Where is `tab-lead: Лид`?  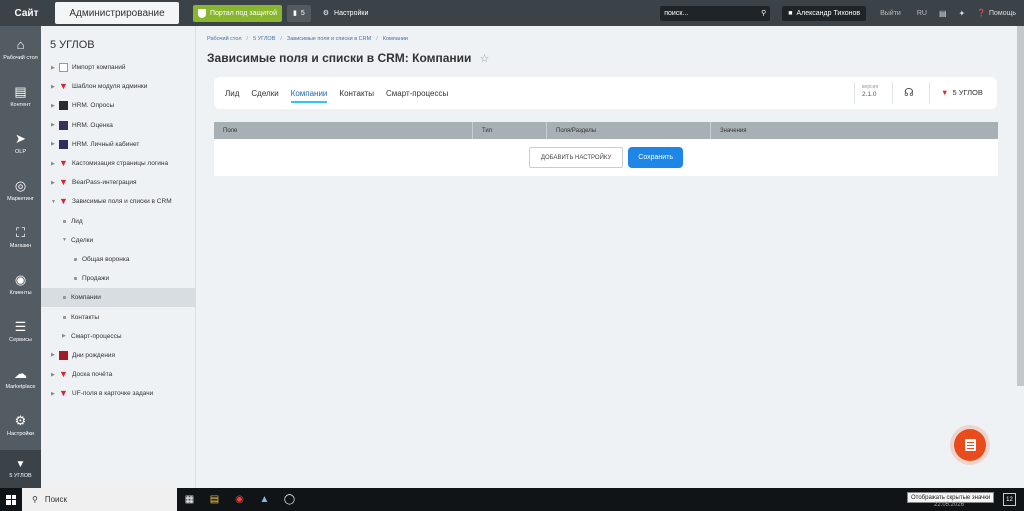
tab-lead: Лид is located at coordinates (232, 93).